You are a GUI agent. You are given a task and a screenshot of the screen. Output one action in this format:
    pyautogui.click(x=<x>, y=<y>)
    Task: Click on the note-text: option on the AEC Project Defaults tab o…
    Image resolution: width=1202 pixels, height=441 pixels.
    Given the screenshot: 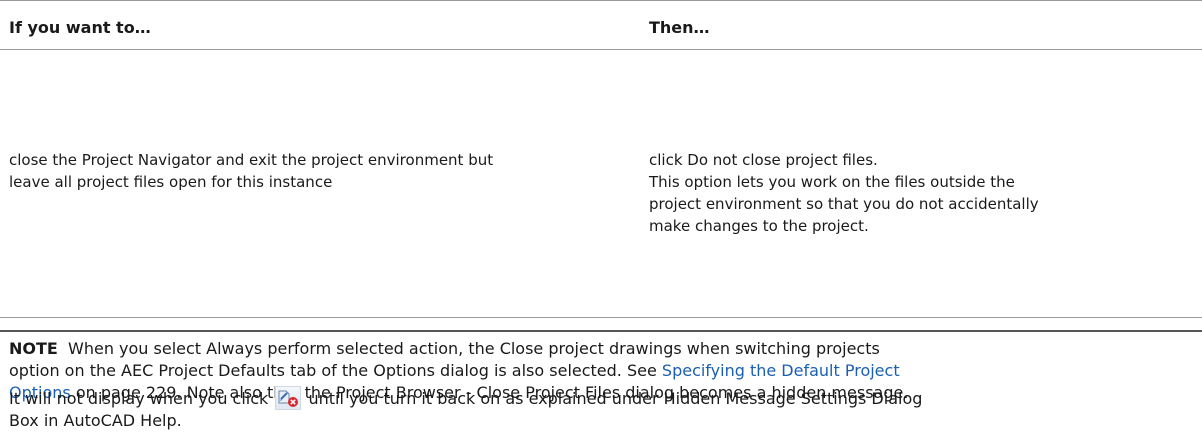 What is the action you would take?
    pyautogui.click(x=335, y=370)
    